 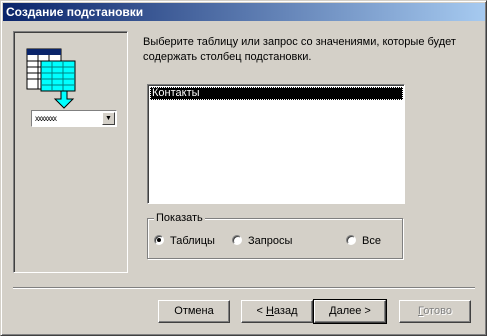 I want to click on show-group-label: Показать, so click(x=179, y=218).